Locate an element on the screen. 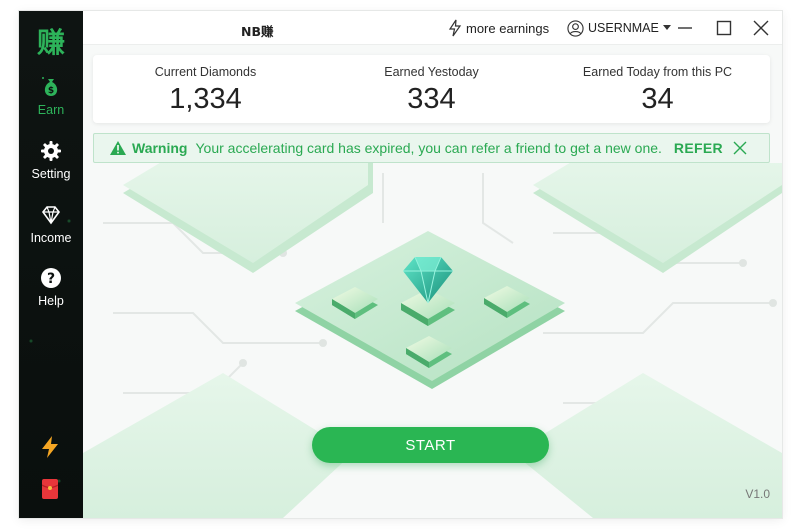  username: USERNMAE is located at coordinates (623, 28).